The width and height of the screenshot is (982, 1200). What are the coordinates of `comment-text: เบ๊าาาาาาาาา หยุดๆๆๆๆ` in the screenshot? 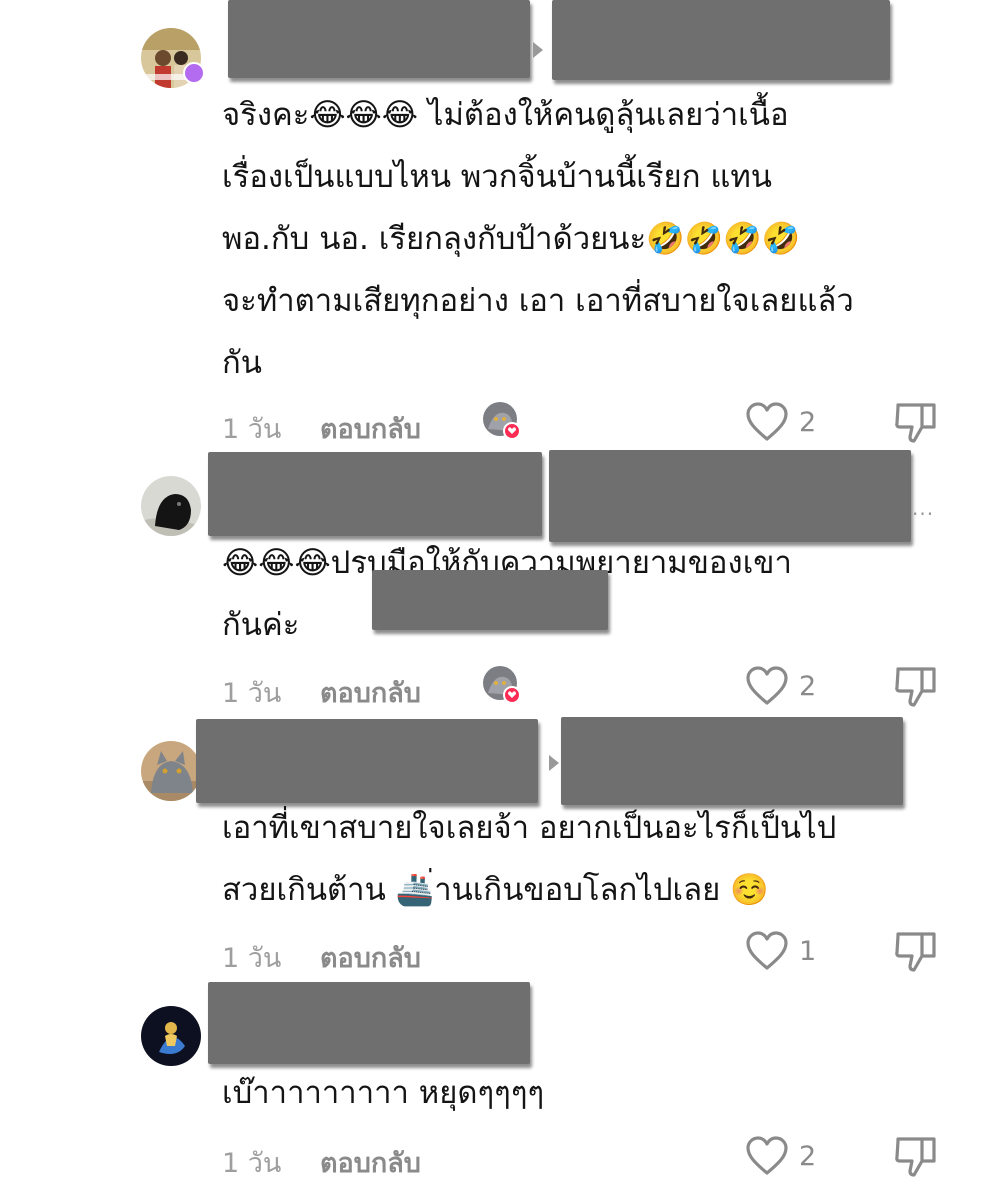 It's located at (383, 1093).